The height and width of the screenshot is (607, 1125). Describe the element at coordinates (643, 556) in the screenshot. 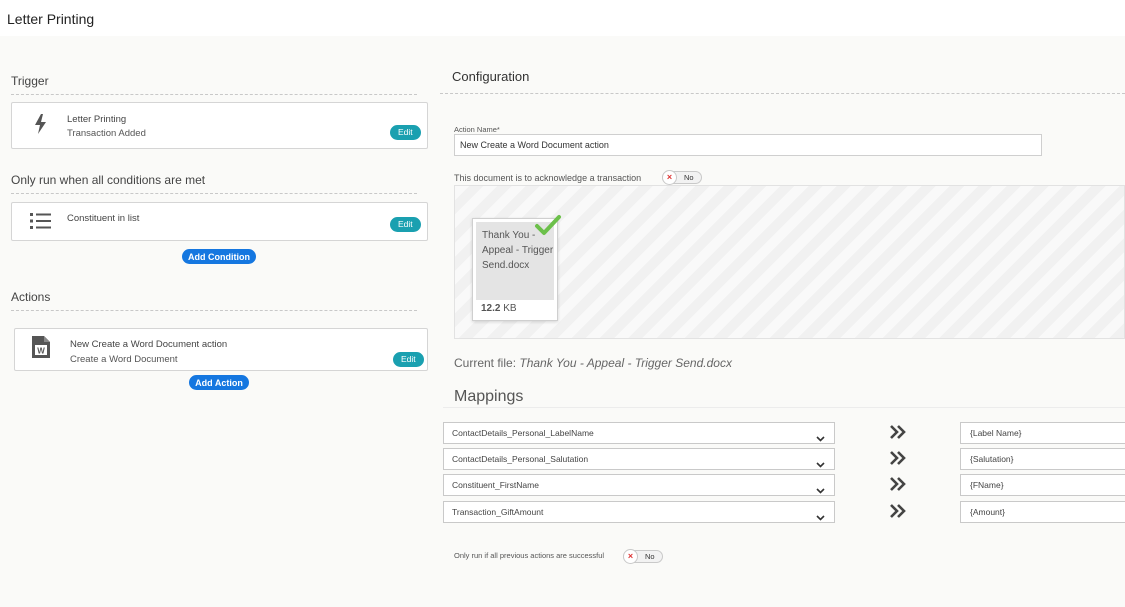

I see `only-run-toggle: × No` at that location.